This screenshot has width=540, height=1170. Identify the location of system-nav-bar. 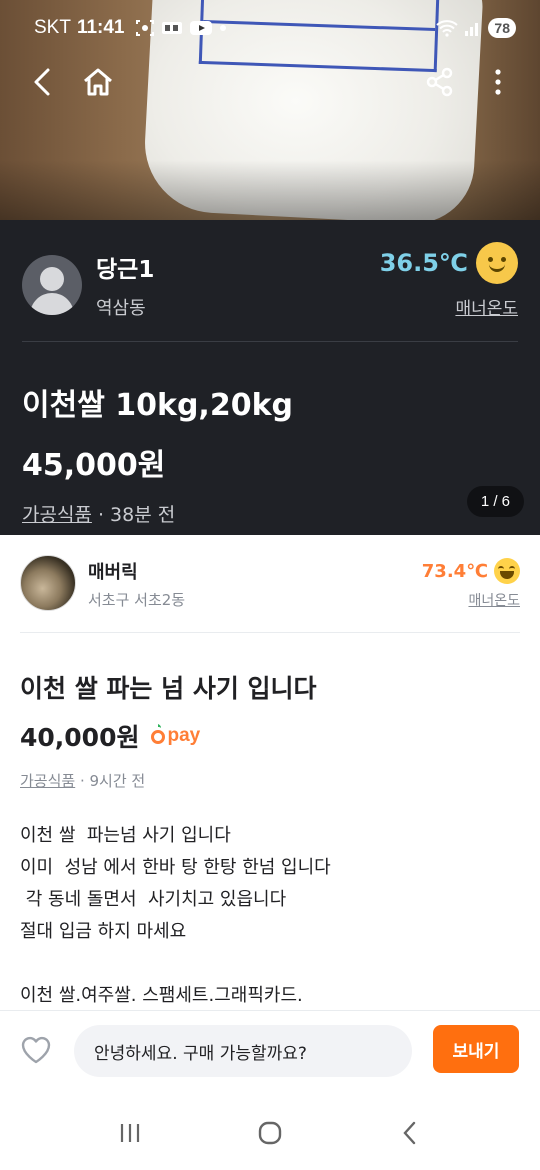
(270, 1135).